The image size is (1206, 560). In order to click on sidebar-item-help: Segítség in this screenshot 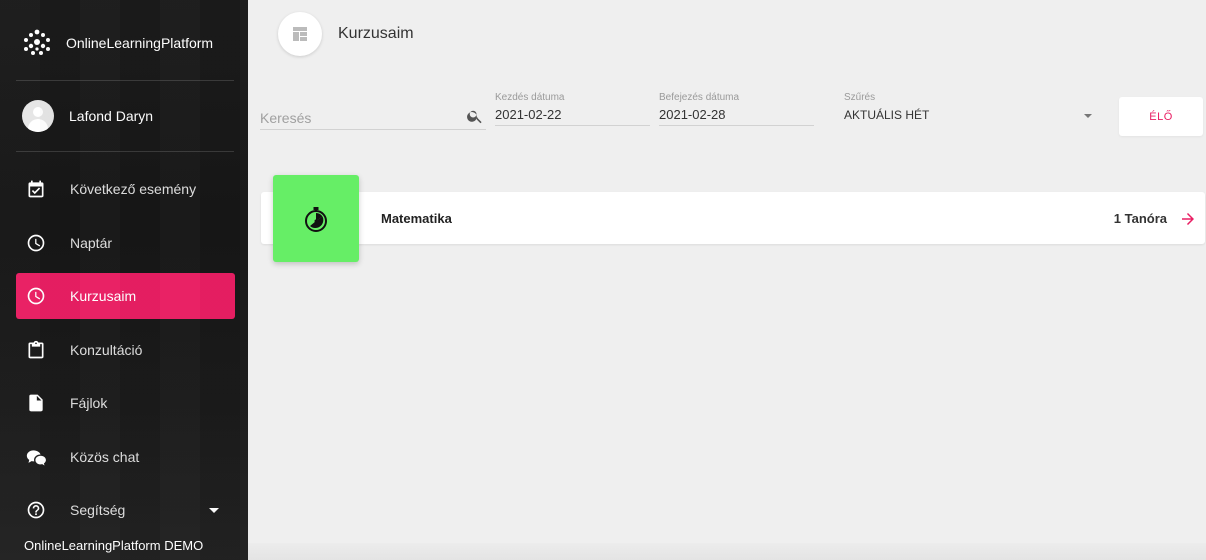, I will do `click(125, 510)`.